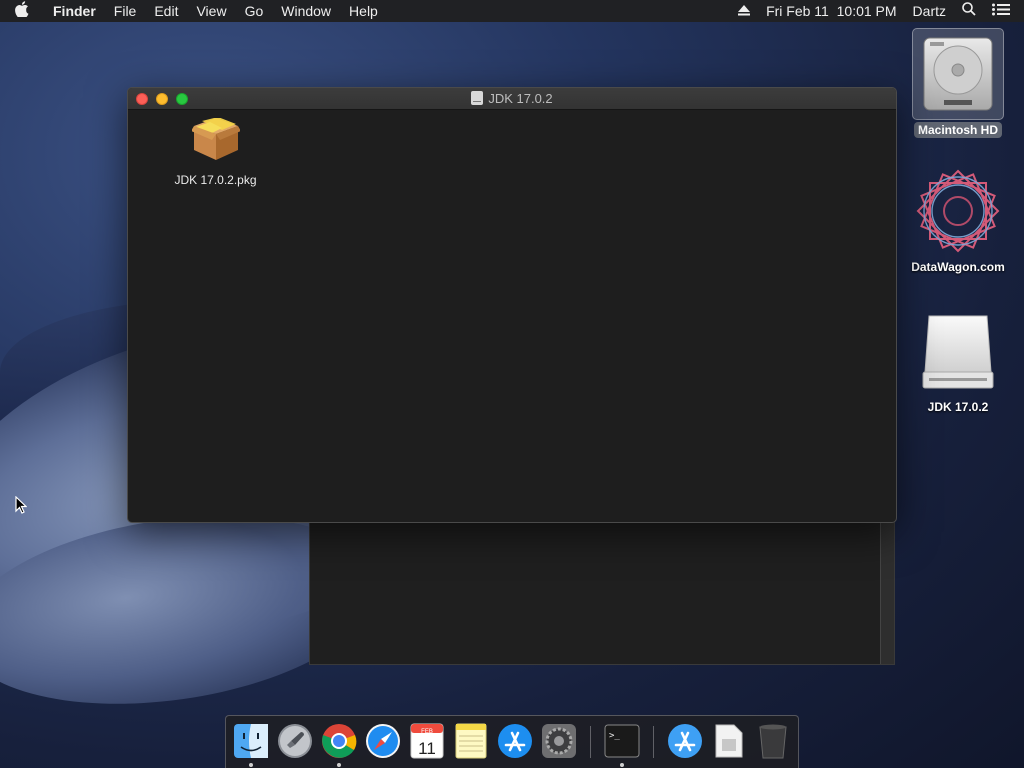 This screenshot has width=1024, height=768. I want to click on menu-help: Help, so click(363, 11).